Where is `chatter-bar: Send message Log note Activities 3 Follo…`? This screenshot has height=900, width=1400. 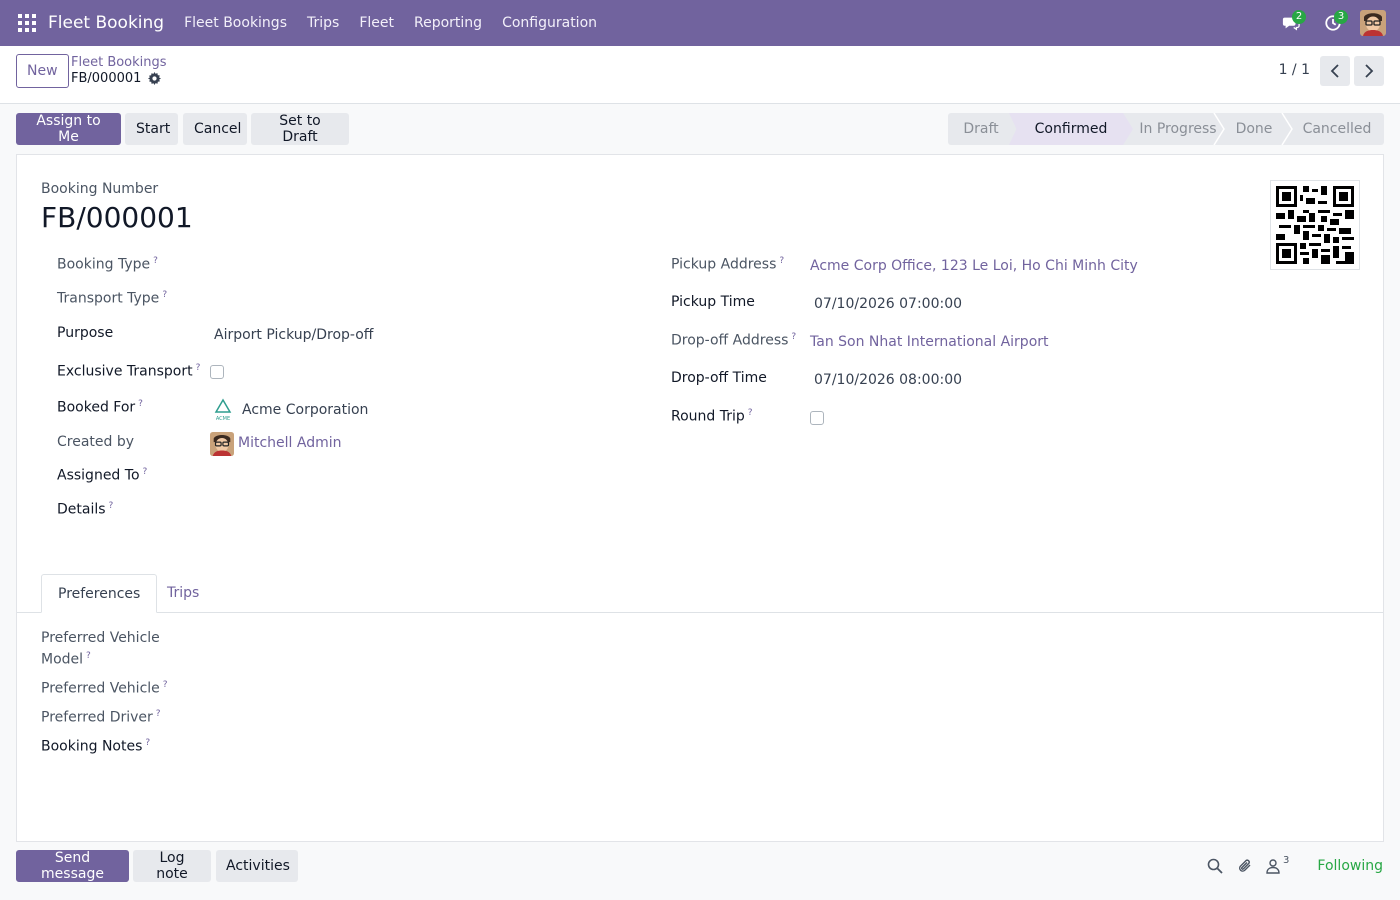 chatter-bar: Send message Log note Activities 3 Follo… is located at coordinates (700, 871).